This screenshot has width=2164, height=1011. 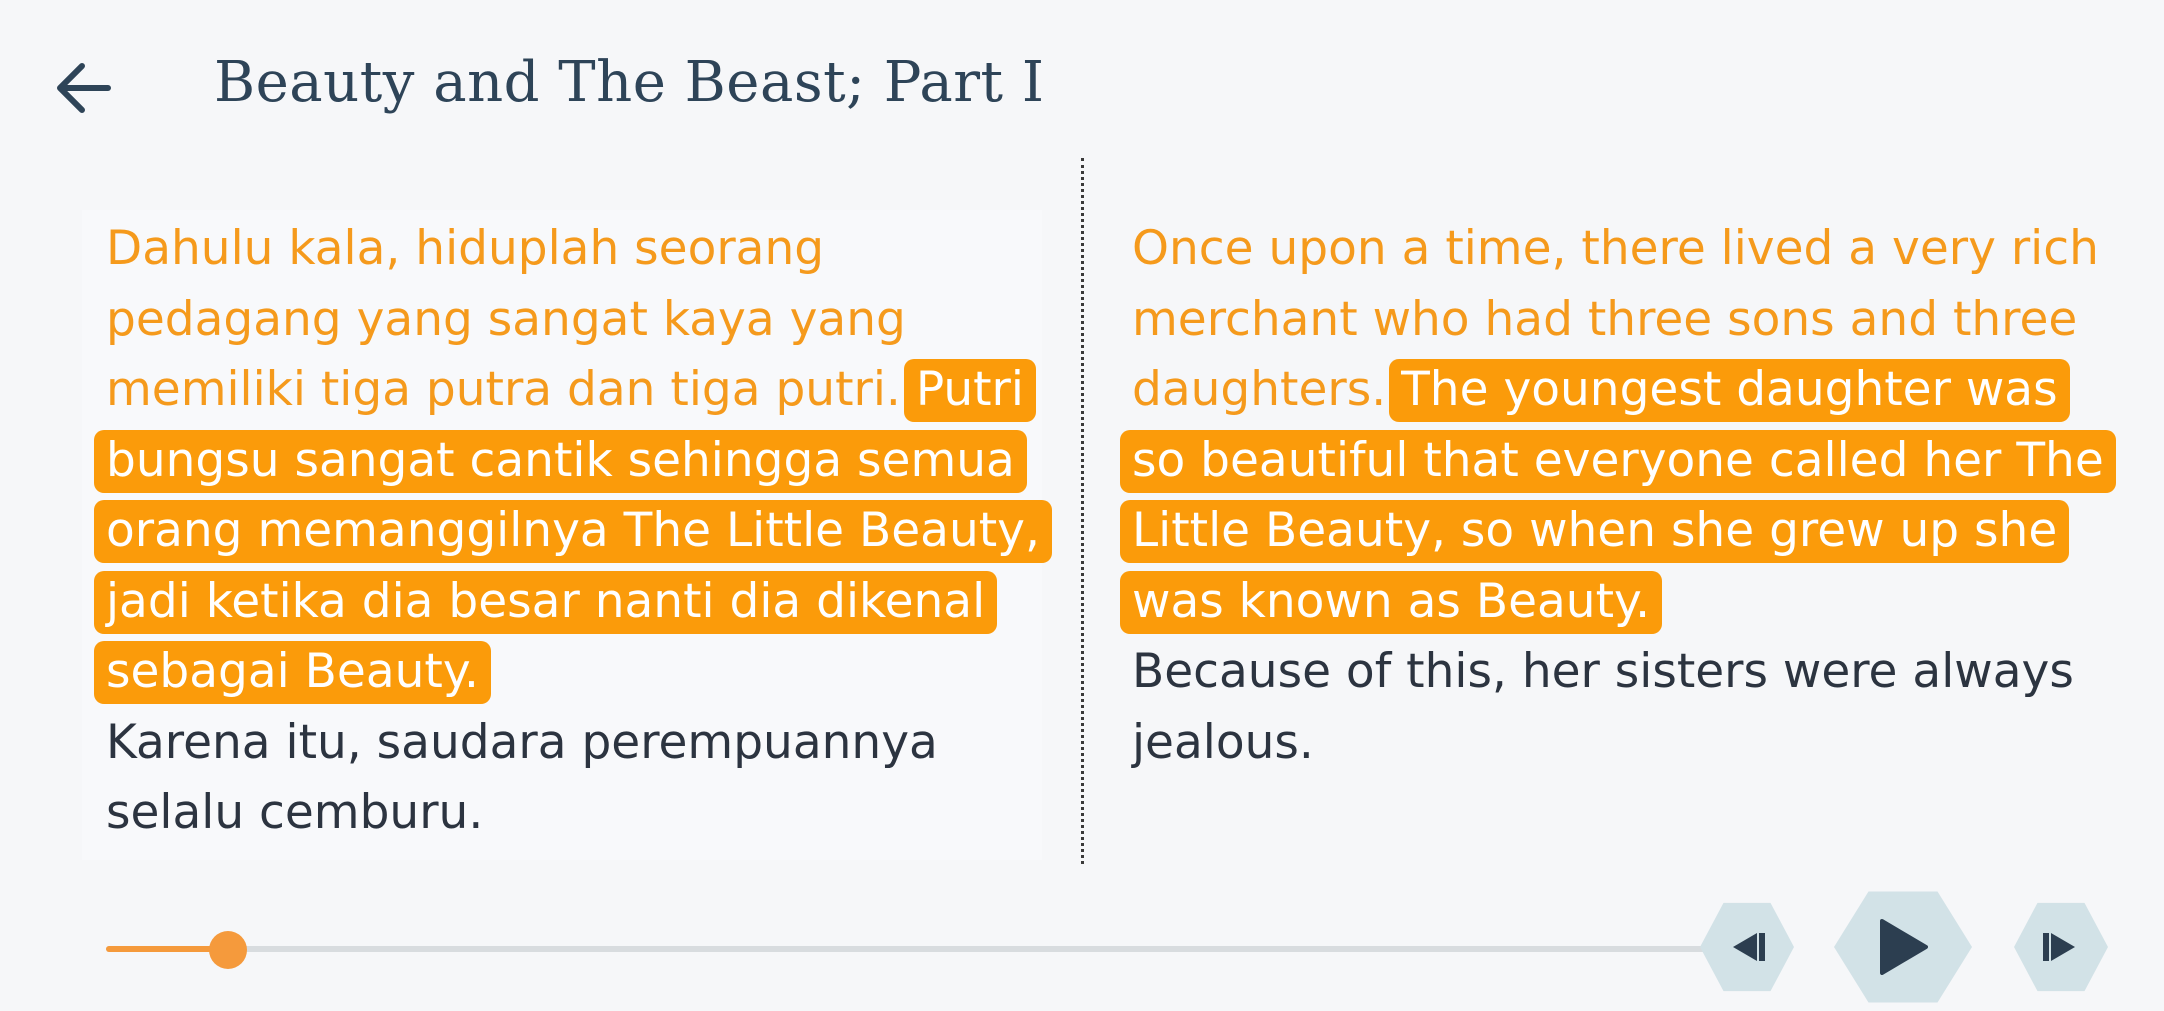 I want to click on seek-handle, so click(x=227, y=950).